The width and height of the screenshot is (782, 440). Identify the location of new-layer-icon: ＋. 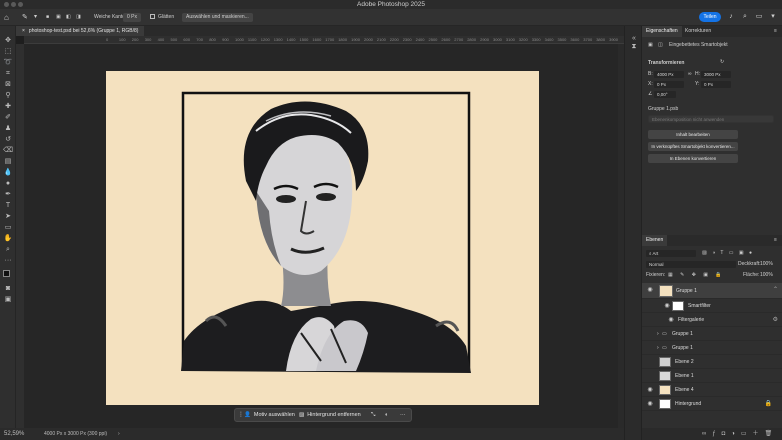
(759, 434).